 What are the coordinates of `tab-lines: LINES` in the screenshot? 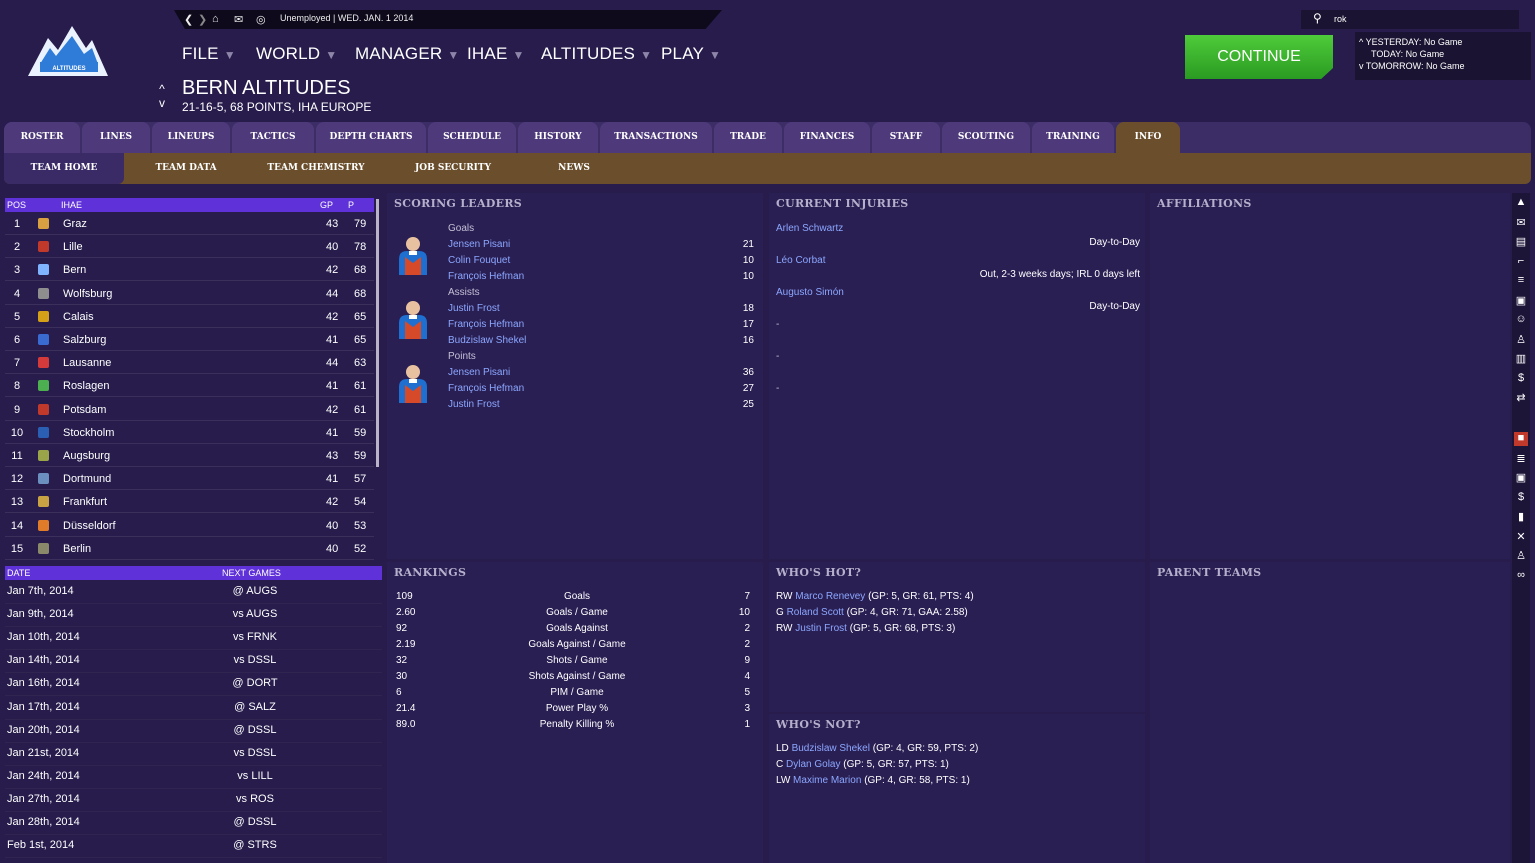 It's located at (116, 137).